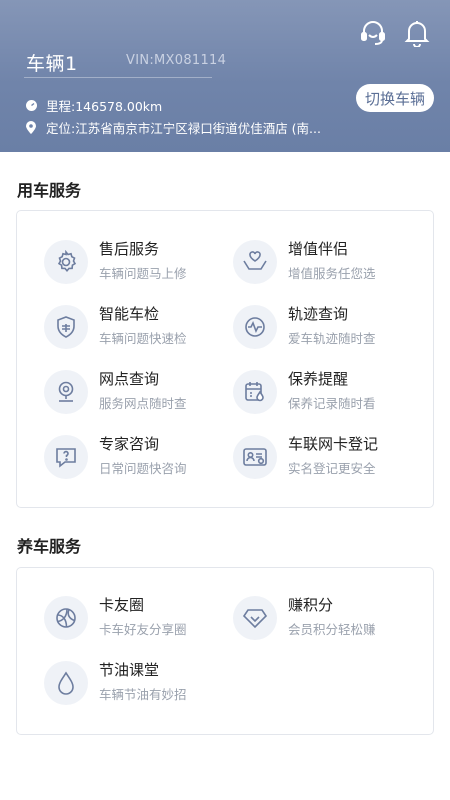  Describe the element at coordinates (318, 379) in the screenshot. I see `service-title: 保养提醒` at that location.